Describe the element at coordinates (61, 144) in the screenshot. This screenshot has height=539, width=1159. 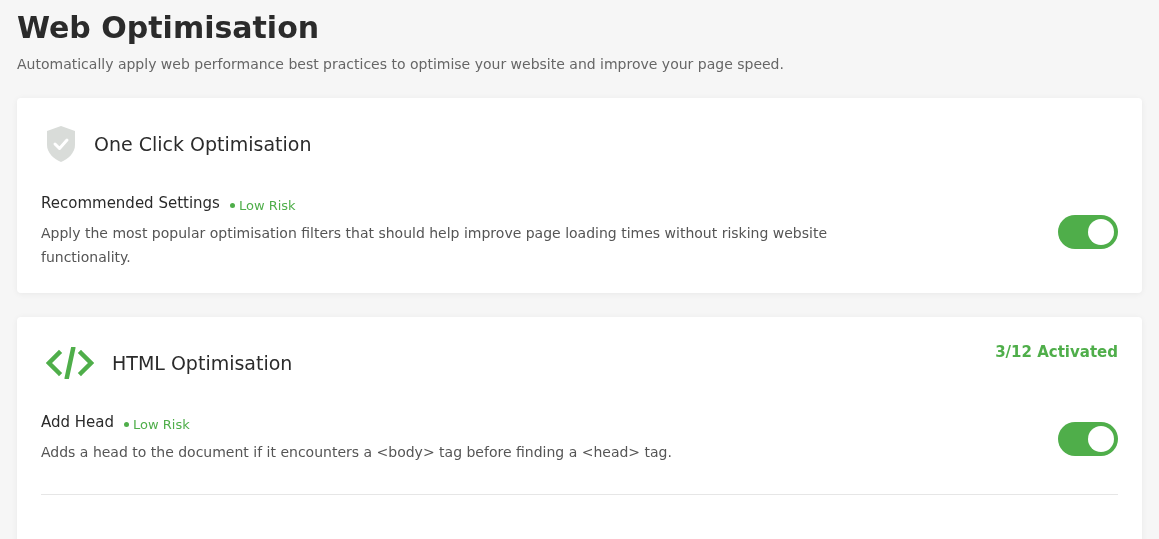
I see `shield-check-icon` at that location.